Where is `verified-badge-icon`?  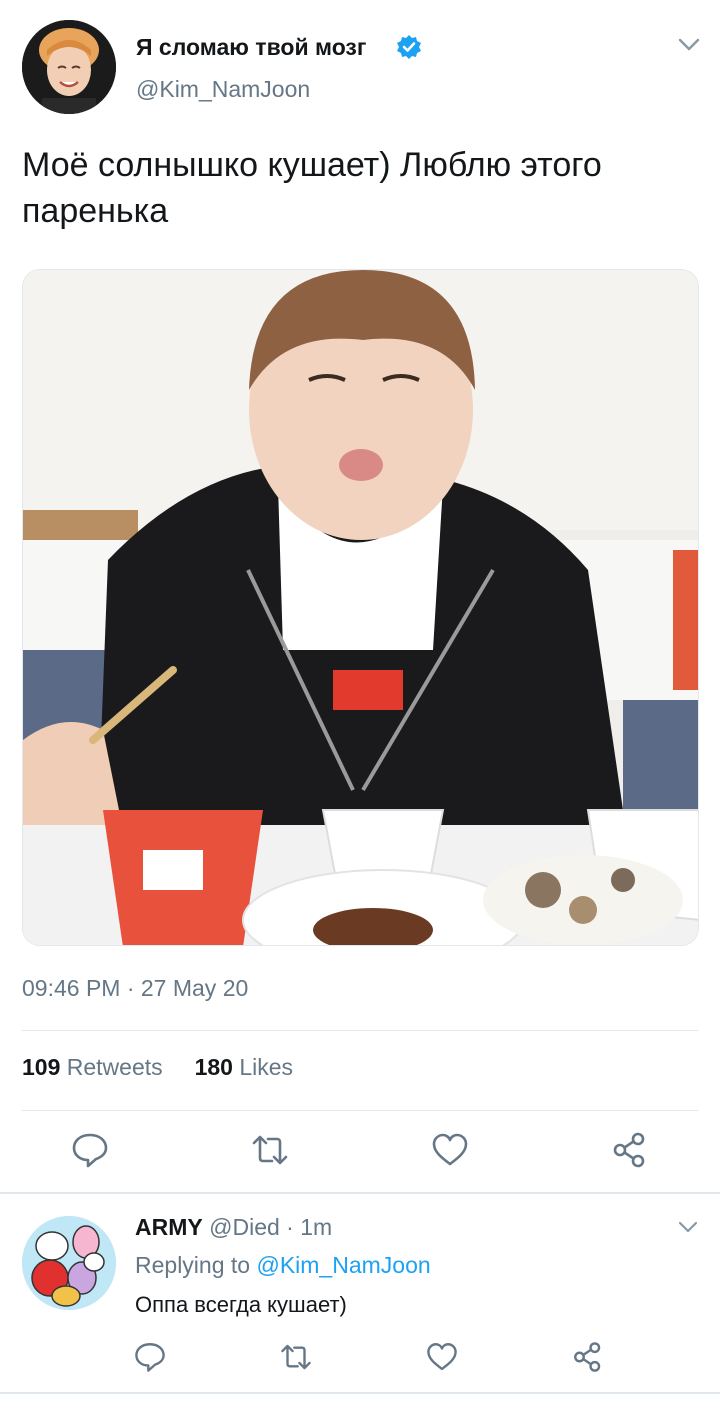
verified-badge-icon is located at coordinates (409, 47).